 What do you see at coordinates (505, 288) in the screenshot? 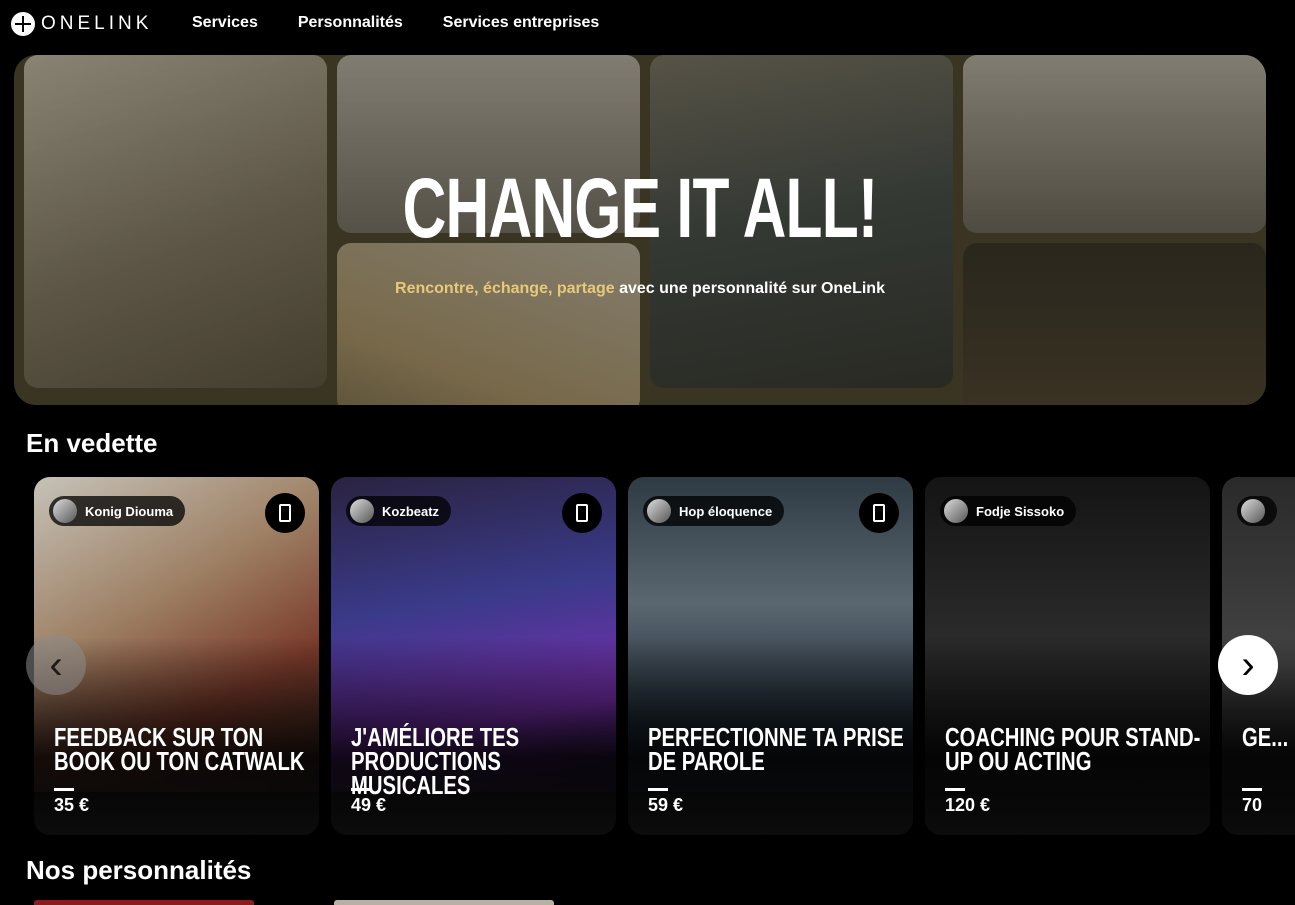
I see `hero-subtitle-highlight: Rencontre, échange, partage` at bounding box center [505, 288].